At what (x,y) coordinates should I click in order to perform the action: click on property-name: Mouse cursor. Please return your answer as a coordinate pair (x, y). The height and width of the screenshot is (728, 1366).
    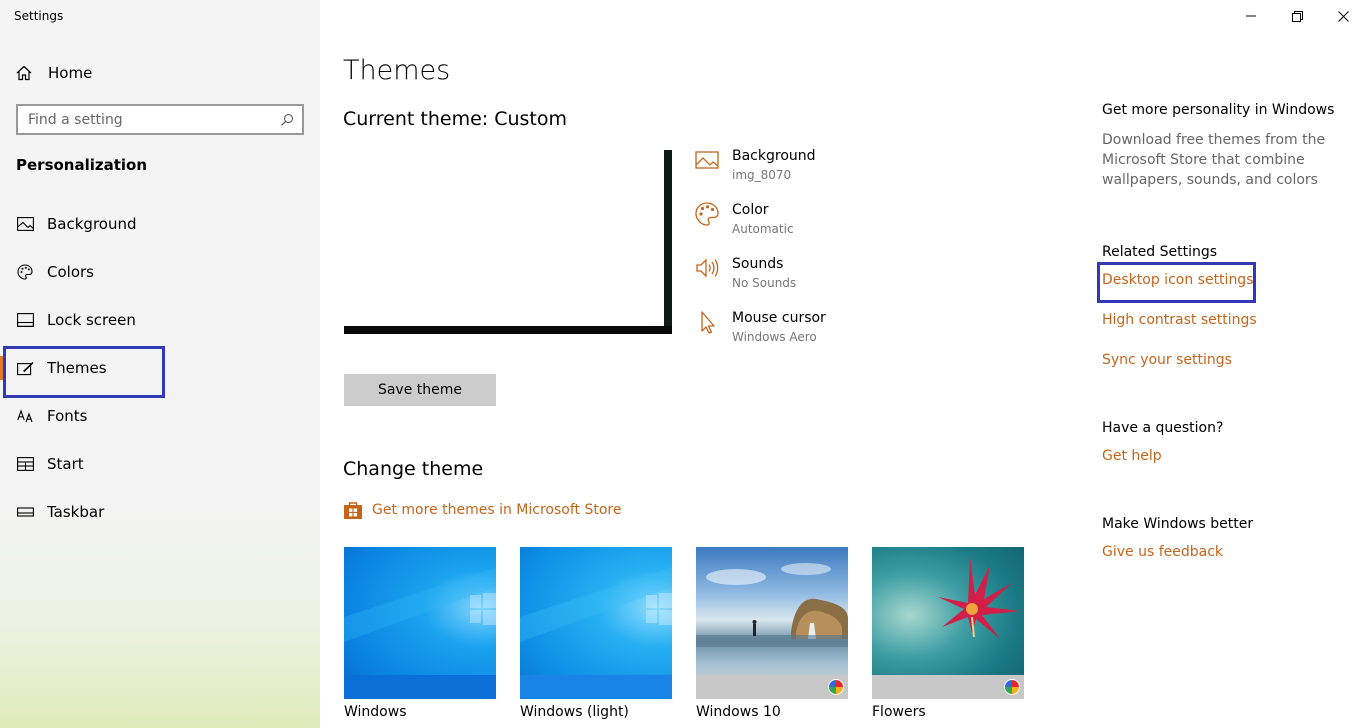
    Looking at the image, I should click on (779, 318).